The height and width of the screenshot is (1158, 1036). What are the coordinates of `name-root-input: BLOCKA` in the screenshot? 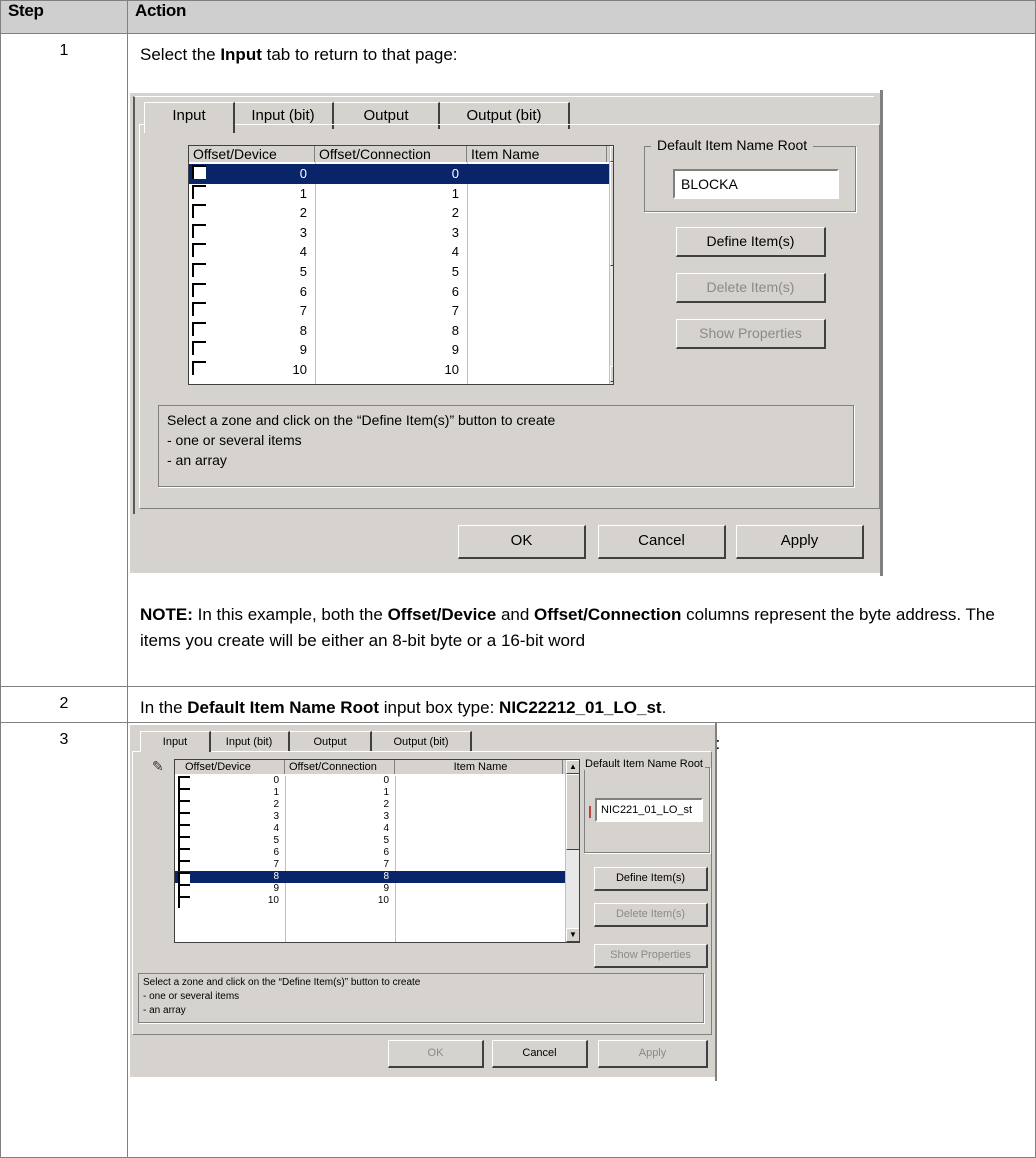 It's located at (756, 184).